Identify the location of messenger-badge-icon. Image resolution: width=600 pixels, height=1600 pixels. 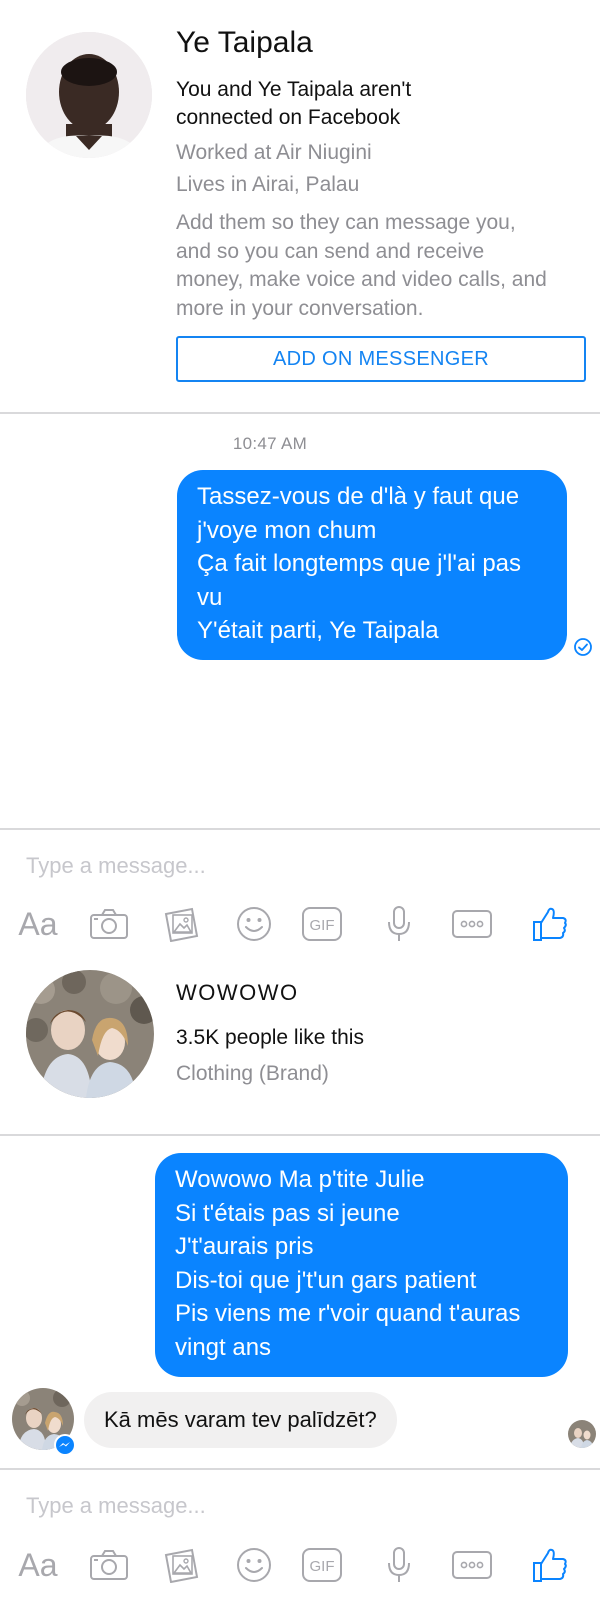
(65, 1447).